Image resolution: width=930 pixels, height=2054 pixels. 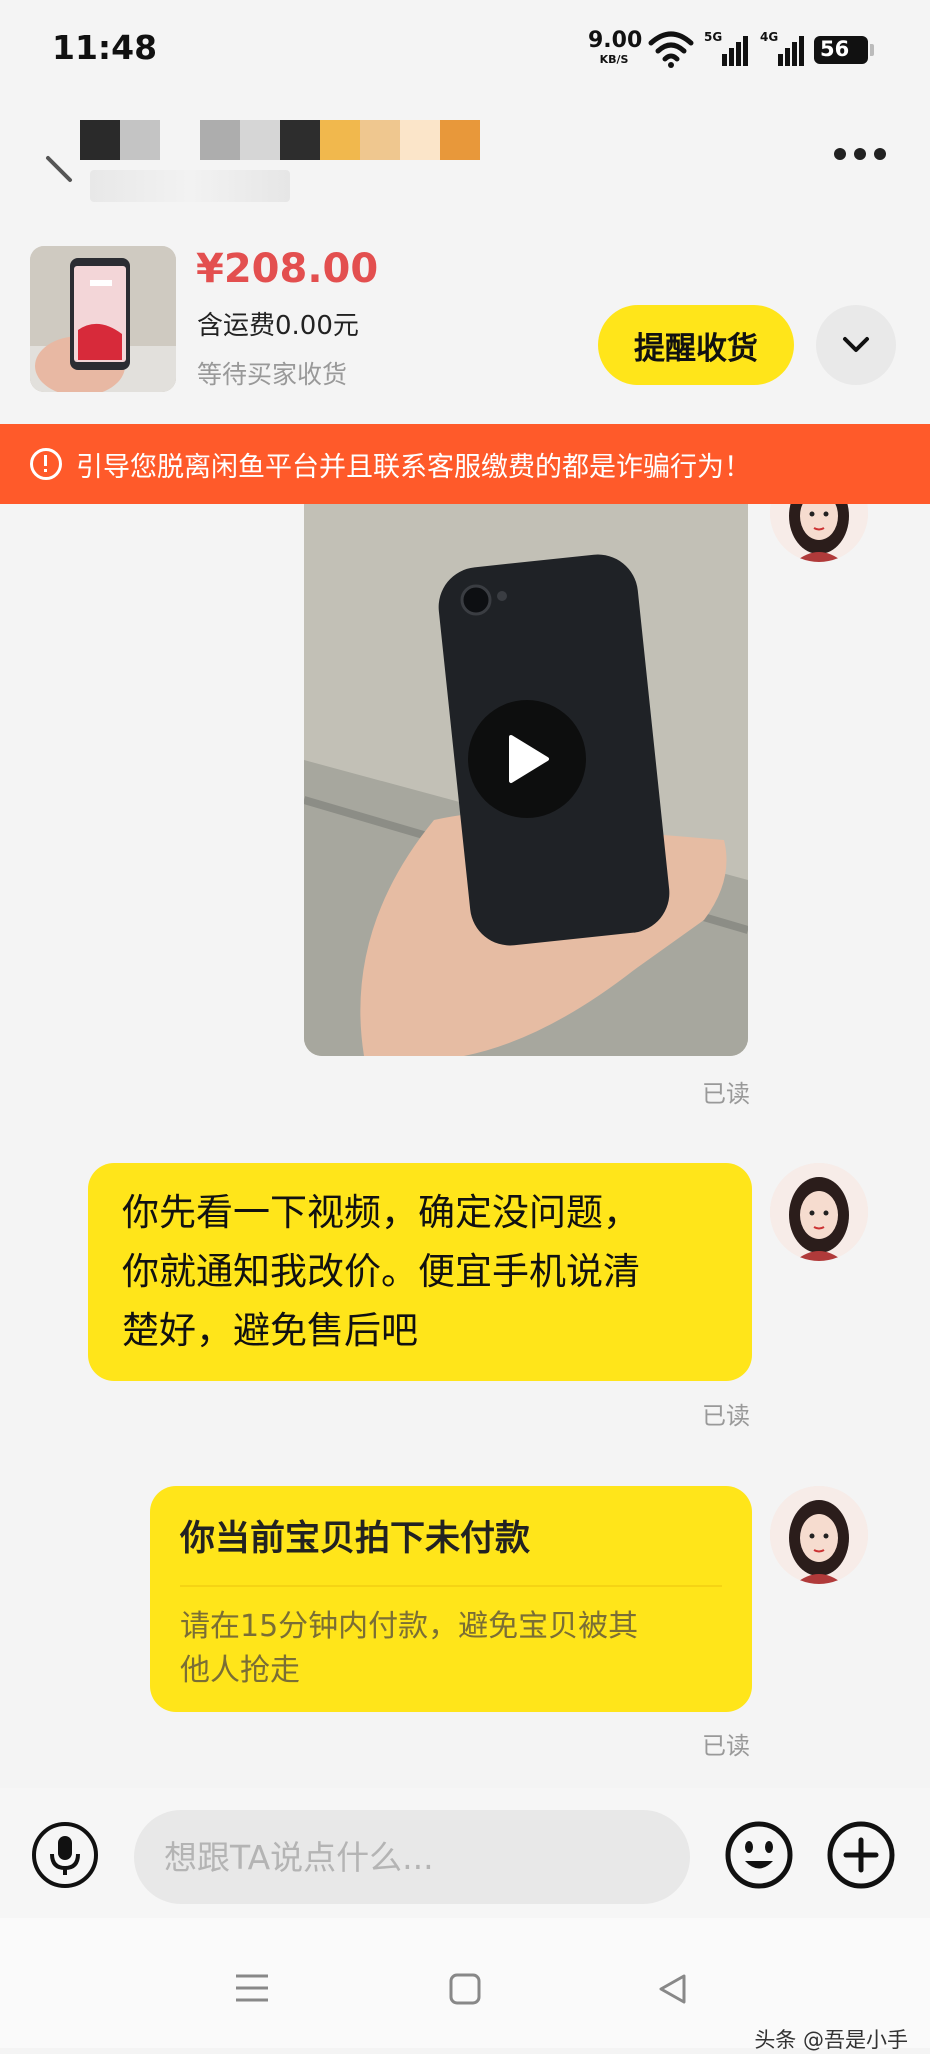 I want to click on wifi-icon, so click(x=671, y=49).